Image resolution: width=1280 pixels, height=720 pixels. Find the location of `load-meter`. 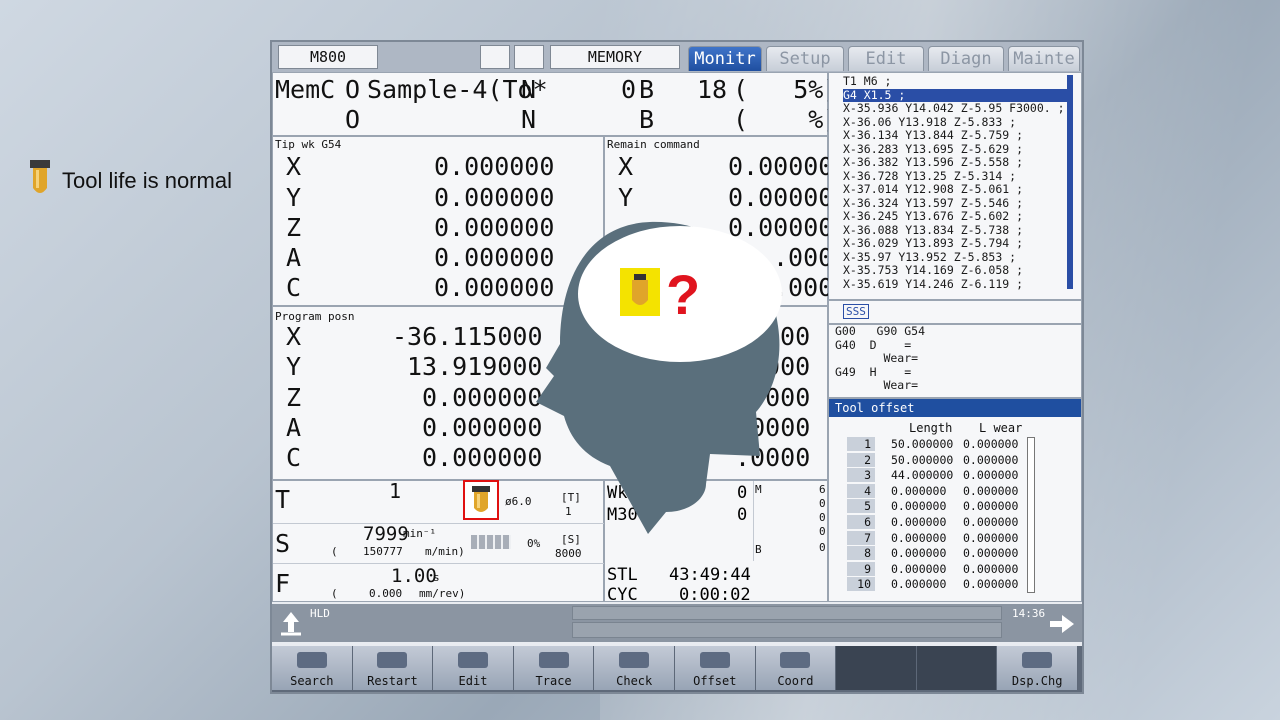

load-meter is located at coordinates (491, 542).